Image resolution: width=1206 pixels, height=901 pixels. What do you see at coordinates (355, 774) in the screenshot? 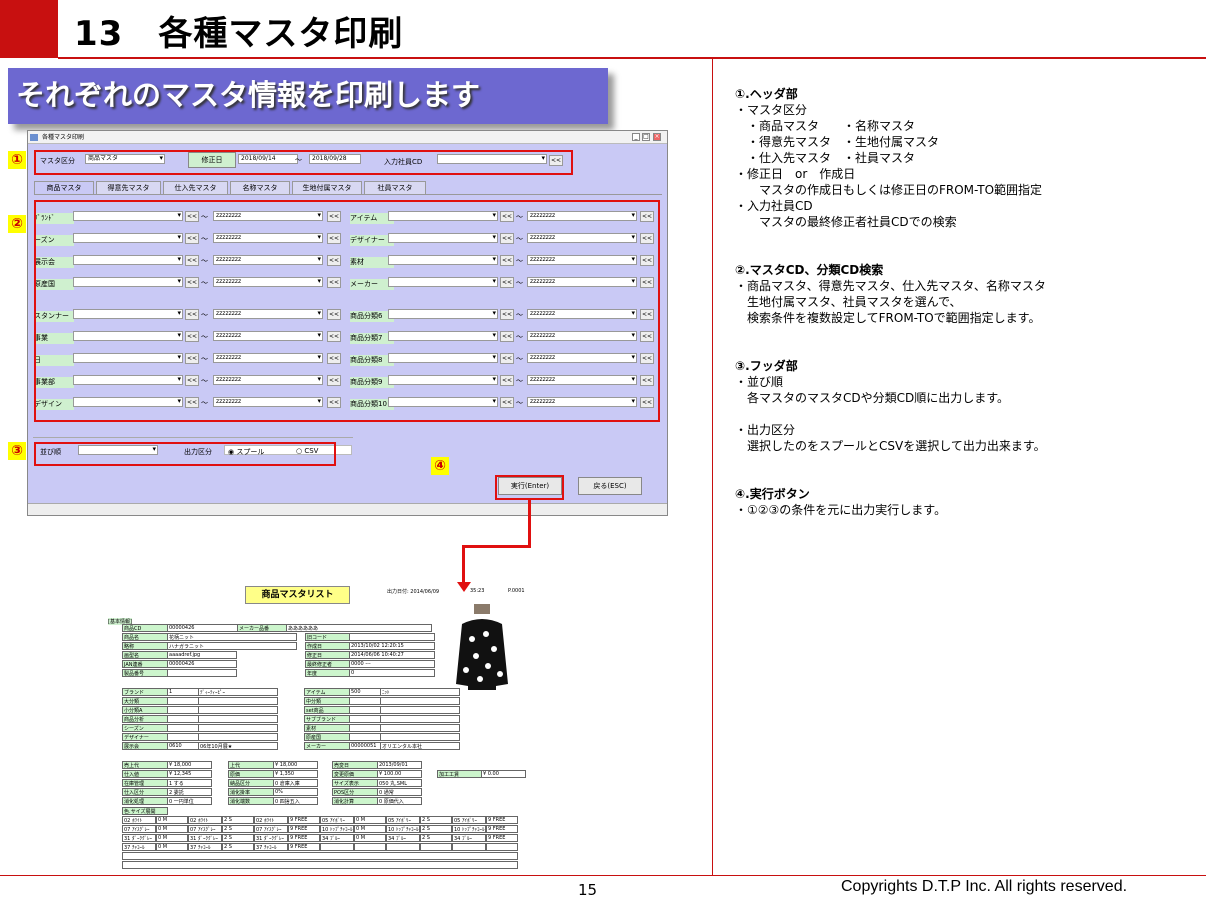
I see `report-price3-label: 変更原価` at bounding box center [355, 774].